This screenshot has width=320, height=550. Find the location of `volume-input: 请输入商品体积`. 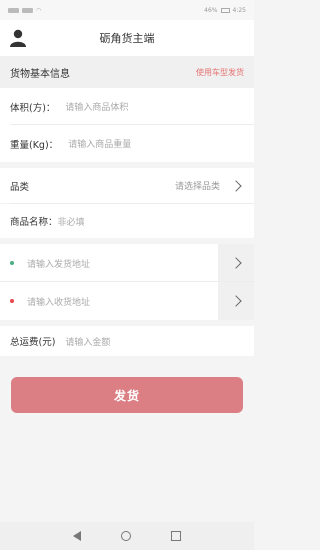

volume-input: 请输入商品体积 is located at coordinates (96, 106).